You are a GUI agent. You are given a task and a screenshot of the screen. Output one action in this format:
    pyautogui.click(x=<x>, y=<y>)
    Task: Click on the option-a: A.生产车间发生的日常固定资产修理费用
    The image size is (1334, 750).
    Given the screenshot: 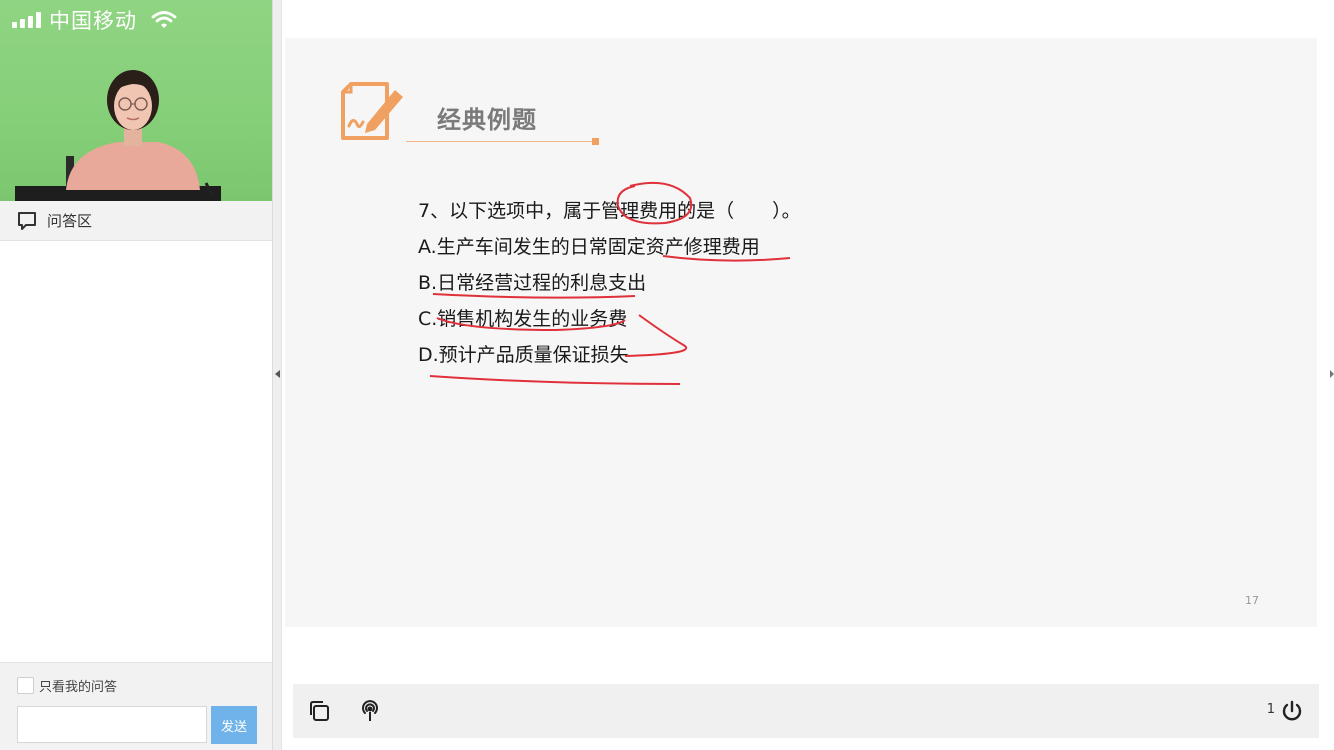 What is the action you would take?
    pyautogui.click(x=589, y=247)
    